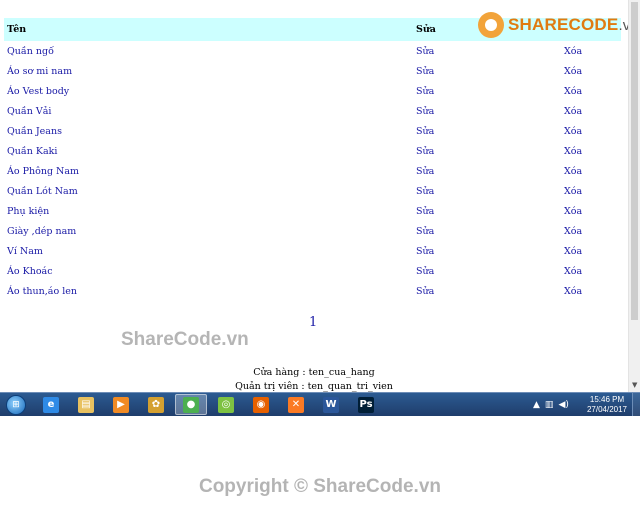 The width and height of the screenshot is (640, 512). I want to click on windows-taskbar: ⊞ e ▤ ▶ ✿ ● ◎ ◉ ✕ W Ps ▲ ▥ ◀) 15:46 PM 27/04/2017, so click(320, 404).